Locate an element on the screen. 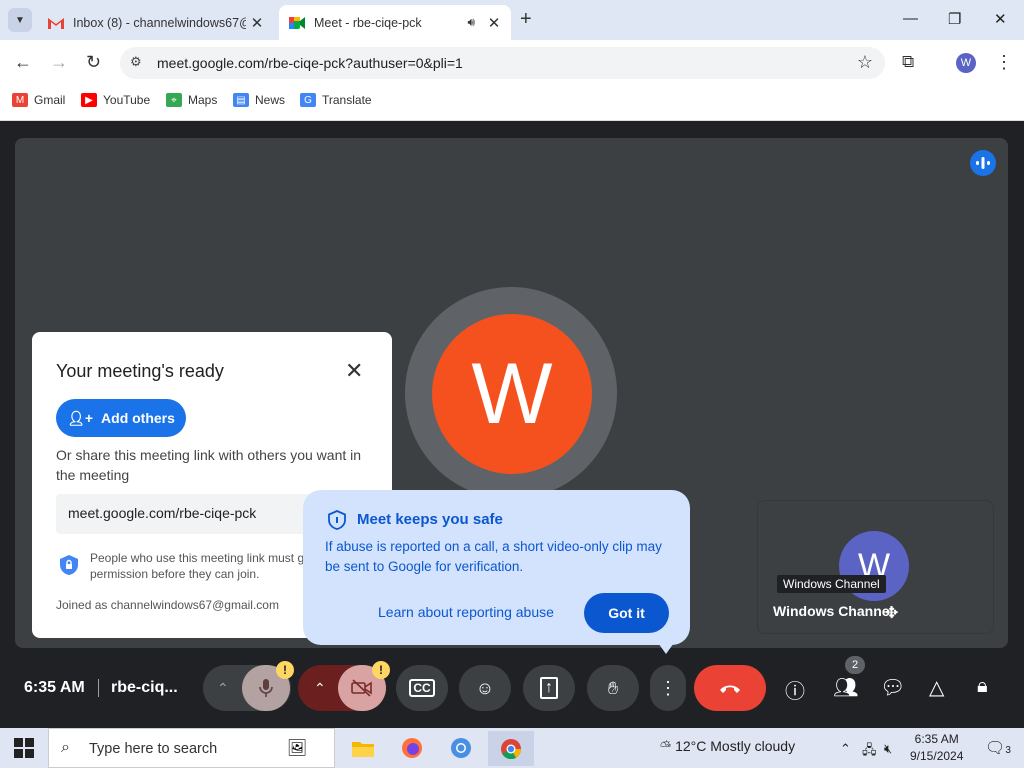  notification-count: 3 is located at coordinates (1008, 750).